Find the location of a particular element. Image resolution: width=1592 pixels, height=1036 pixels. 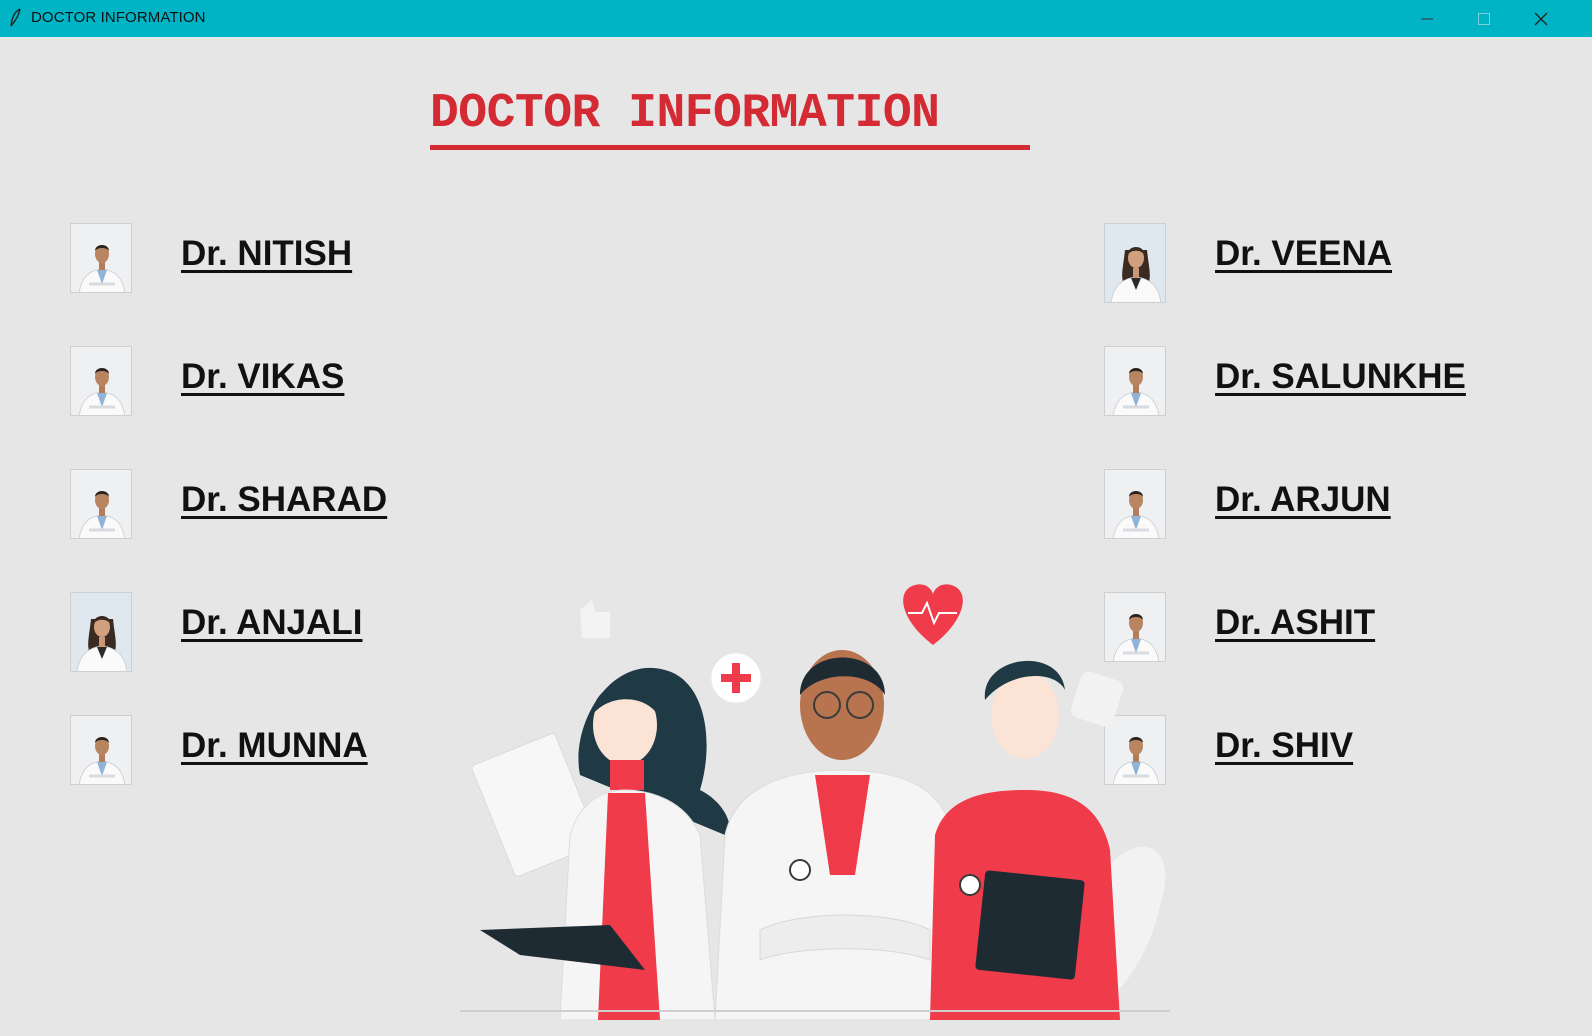

thumbs-up-icon is located at coordinates (595, 619).